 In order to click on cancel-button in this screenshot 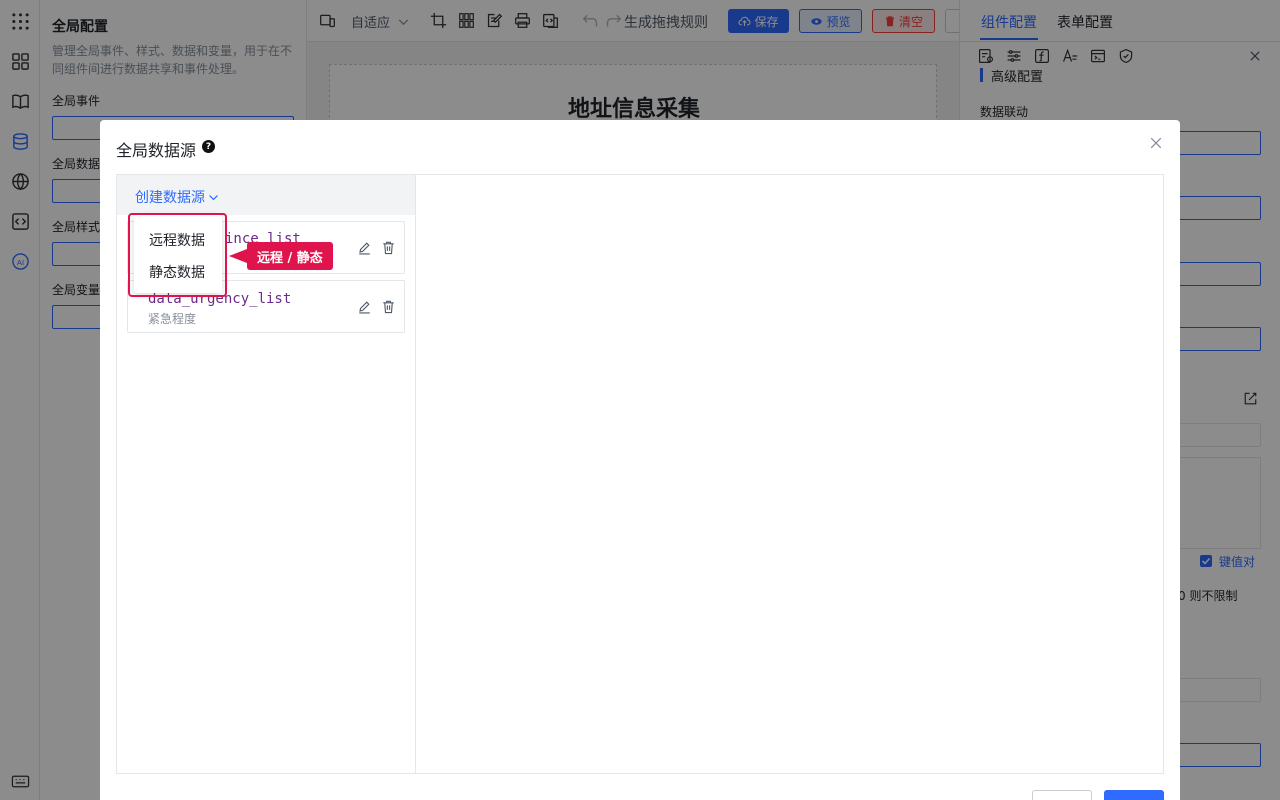, I will do `click(1062, 795)`.